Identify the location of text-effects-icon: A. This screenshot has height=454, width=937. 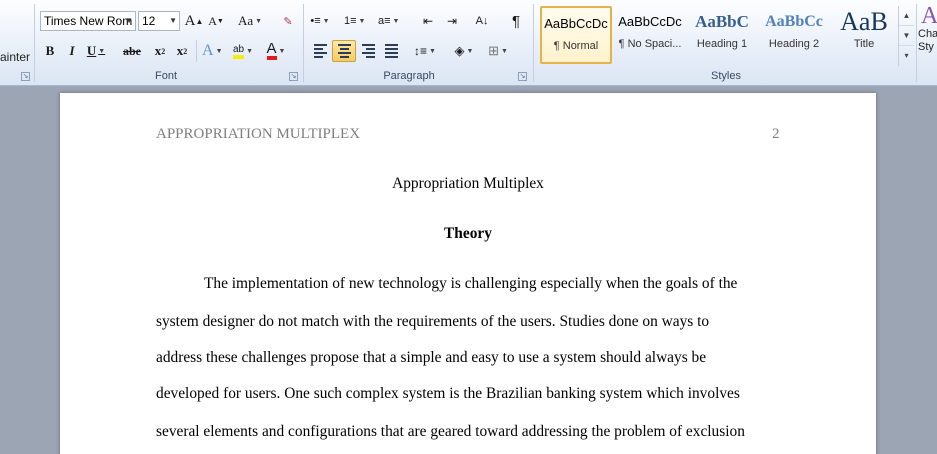
(208, 50).